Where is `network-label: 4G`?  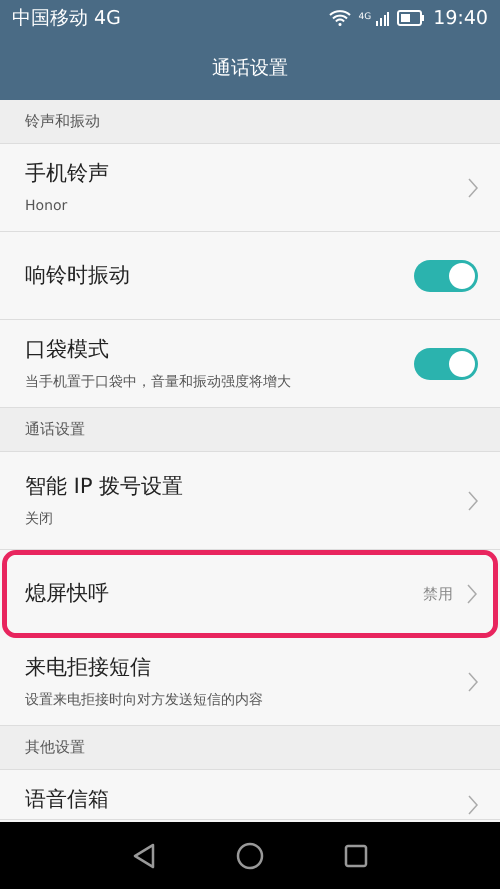 network-label: 4G is located at coordinates (365, 17).